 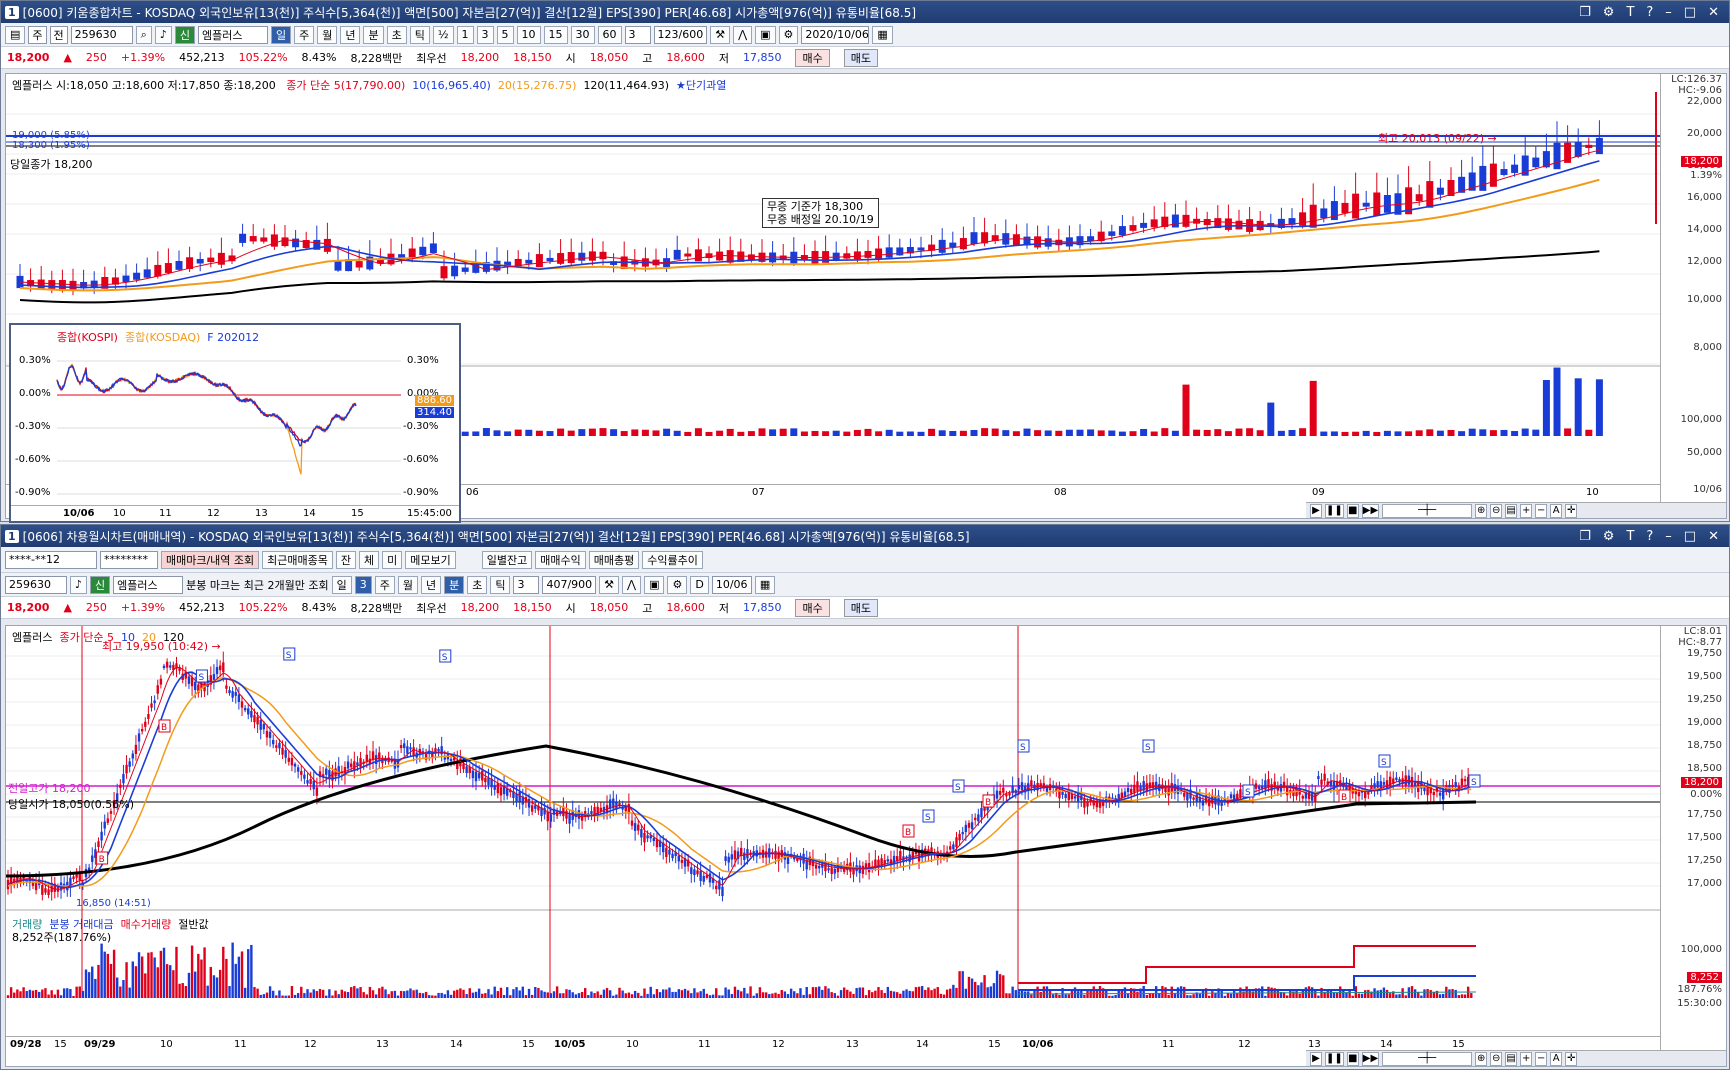 I want to click on ratio-input: 407/900, so click(x=569, y=584).